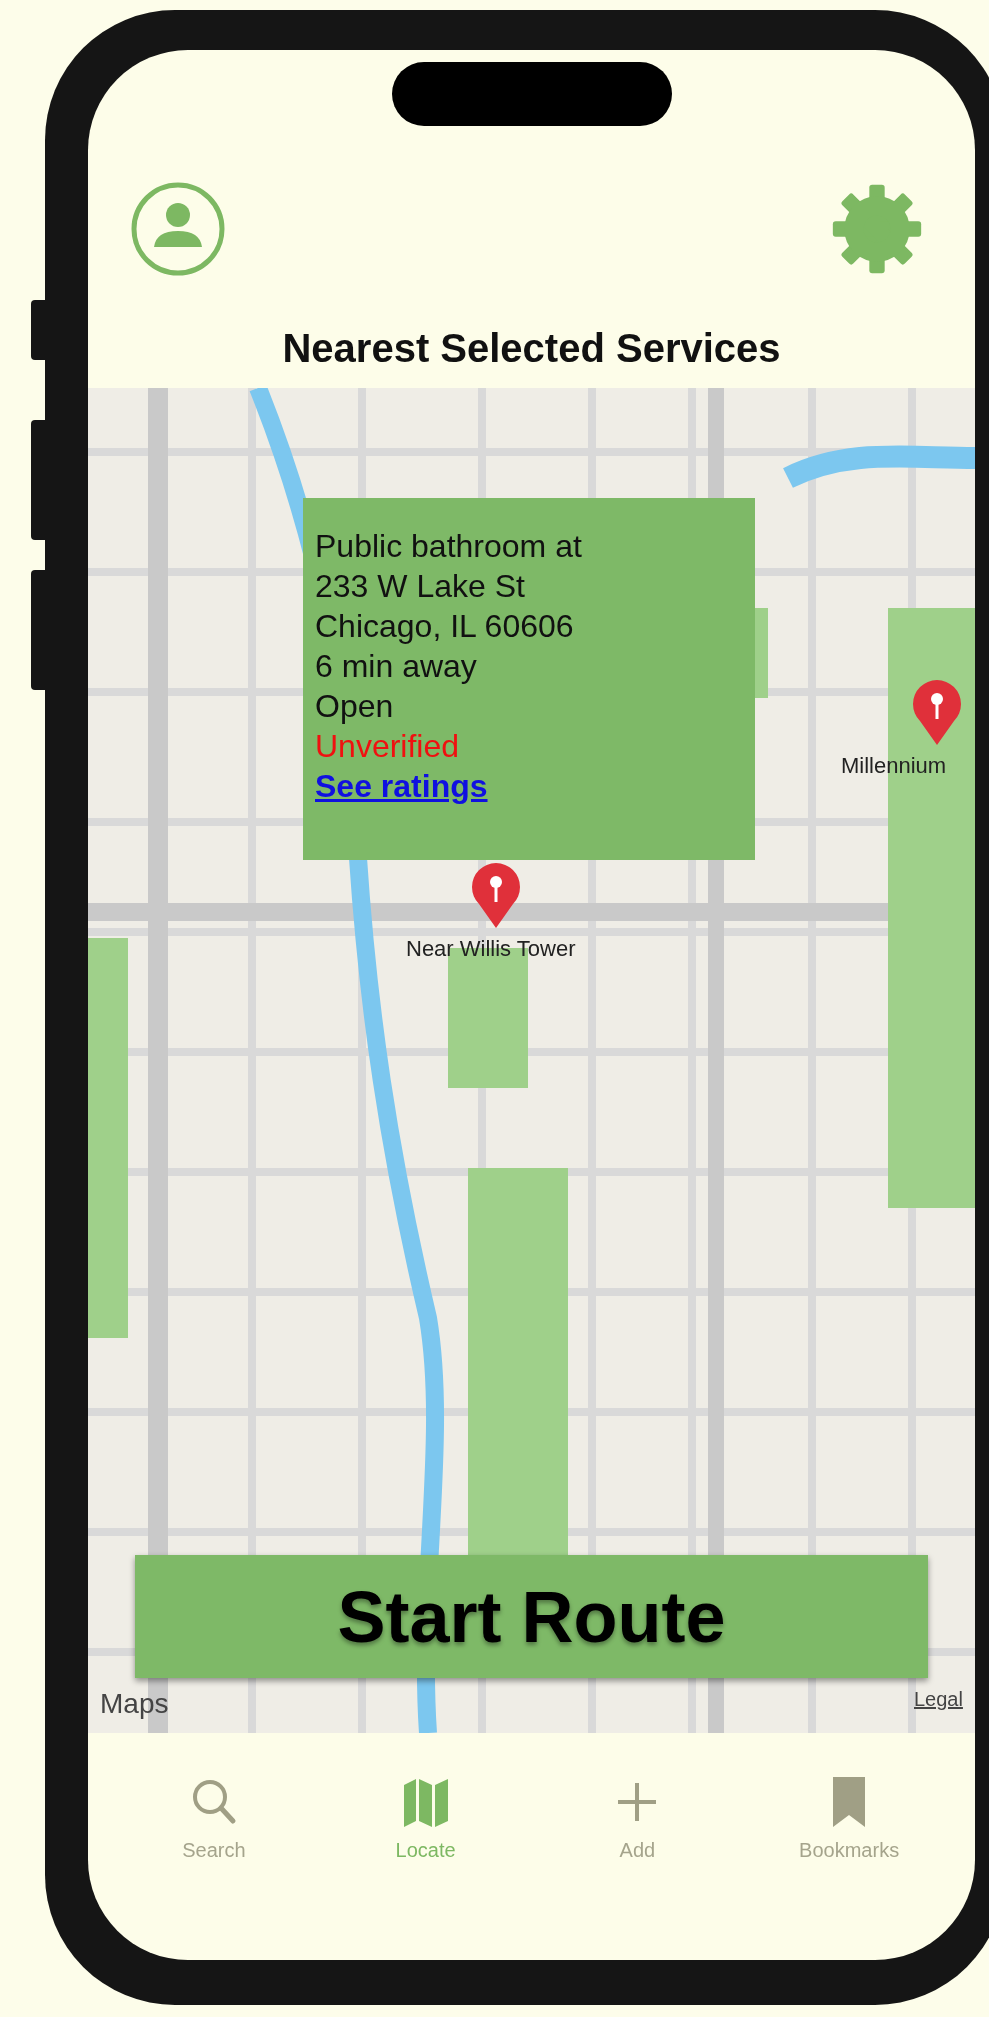 This screenshot has width=989, height=2017. What do you see at coordinates (388, 746) in the screenshot?
I see `status-text: Unverified` at bounding box center [388, 746].